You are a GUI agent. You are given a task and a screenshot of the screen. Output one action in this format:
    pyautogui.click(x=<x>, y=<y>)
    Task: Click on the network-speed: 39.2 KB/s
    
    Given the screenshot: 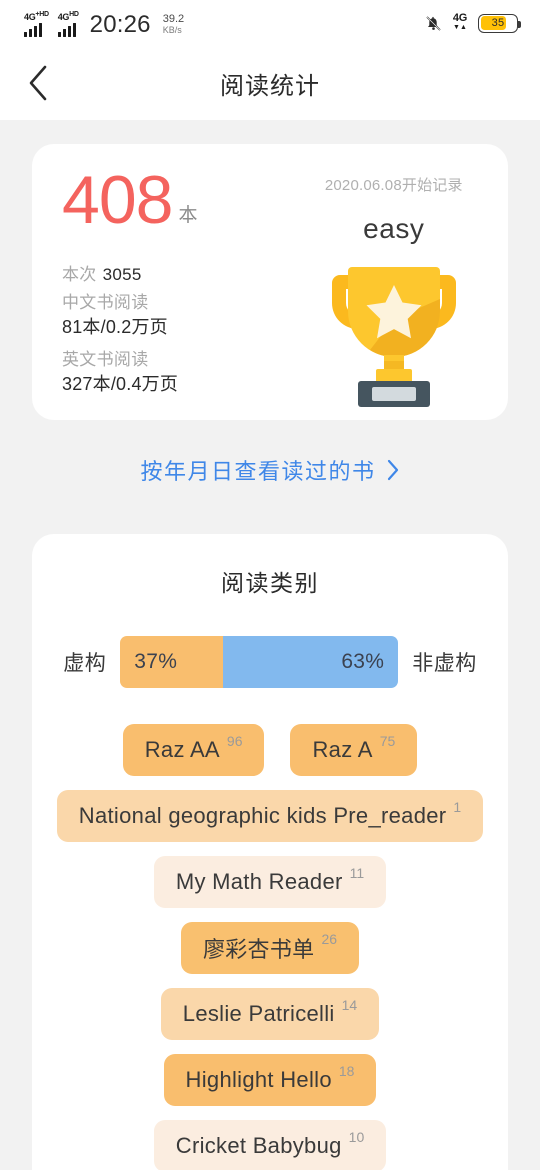 What is the action you would take?
    pyautogui.click(x=173, y=24)
    